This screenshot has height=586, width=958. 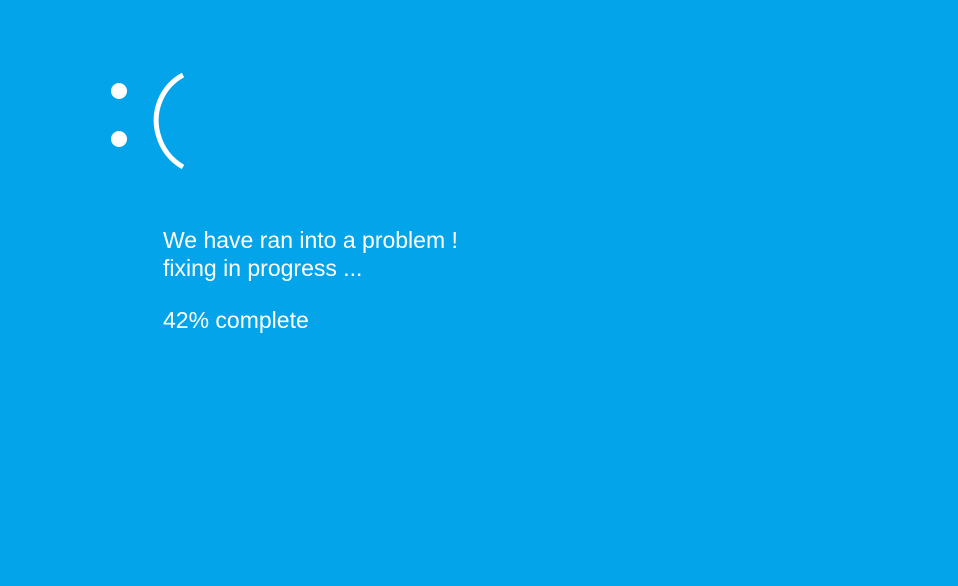 What do you see at coordinates (310, 240) in the screenshot?
I see `error-message-line-1: We have ran into a problem !` at bounding box center [310, 240].